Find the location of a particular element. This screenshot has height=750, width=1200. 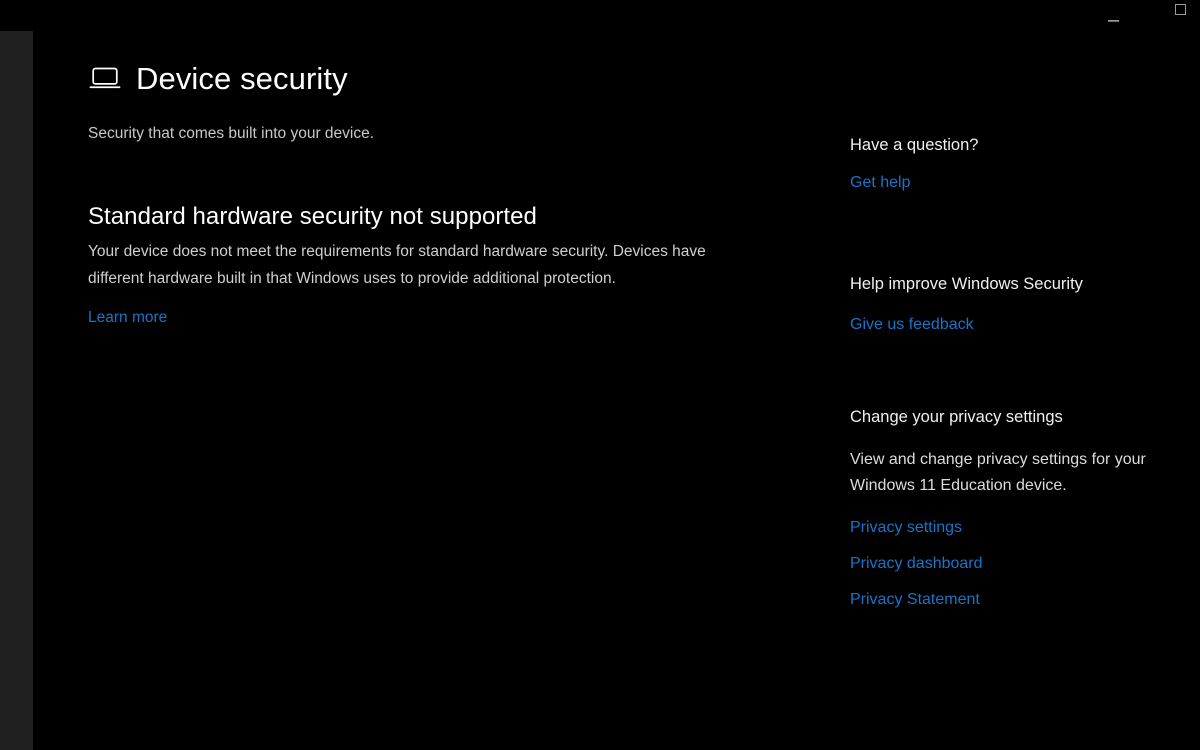

navigation-rail is located at coordinates (16, 390).